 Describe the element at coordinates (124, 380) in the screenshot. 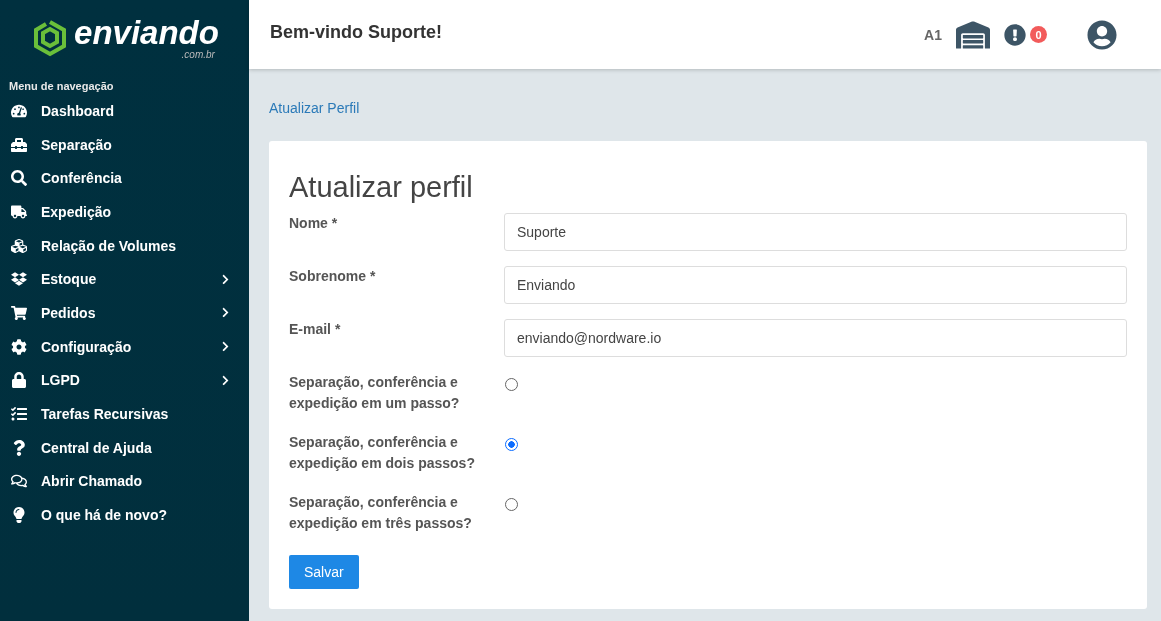

I see `sidebar-item: LGPD` at that location.